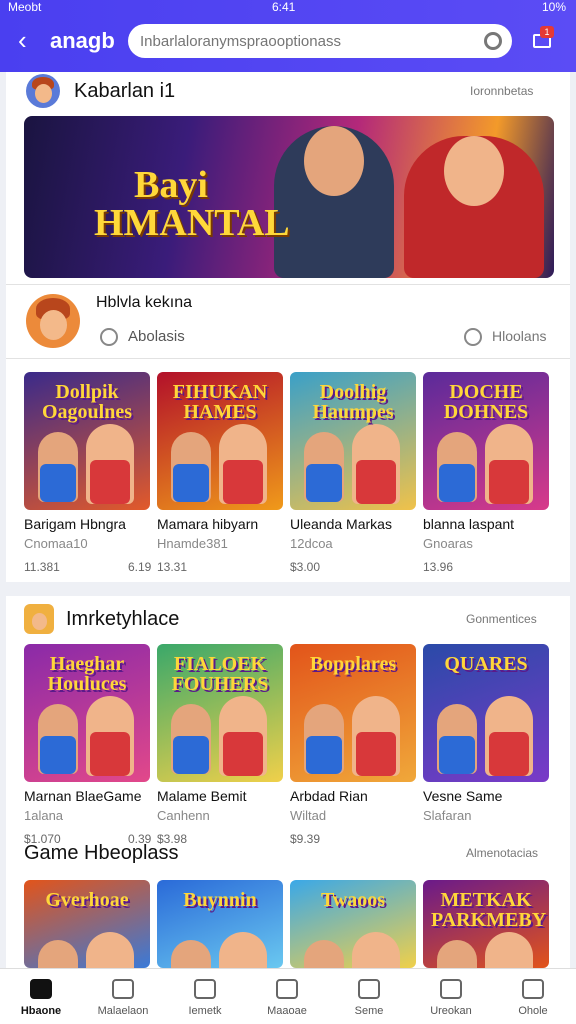  Describe the element at coordinates (353, 402) in the screenshot. I see `tiles1-tile-art-title: Doolhig Haumpes` at that location.